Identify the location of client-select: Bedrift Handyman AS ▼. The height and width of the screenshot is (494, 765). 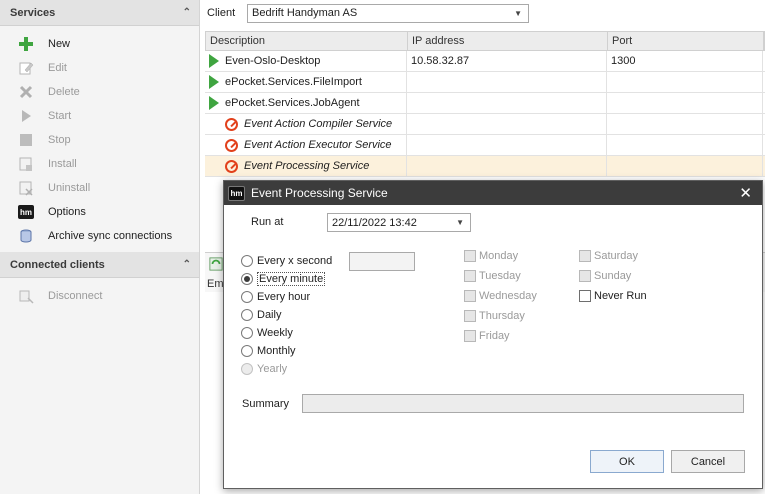
(388, 13).